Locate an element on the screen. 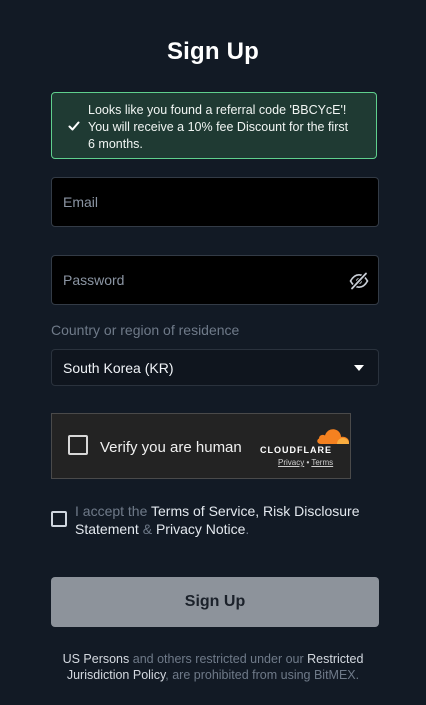 Image resolution: width=426 pixels, height=705 pixels. terms-ampersand: & is located at coordinates (147, 529).